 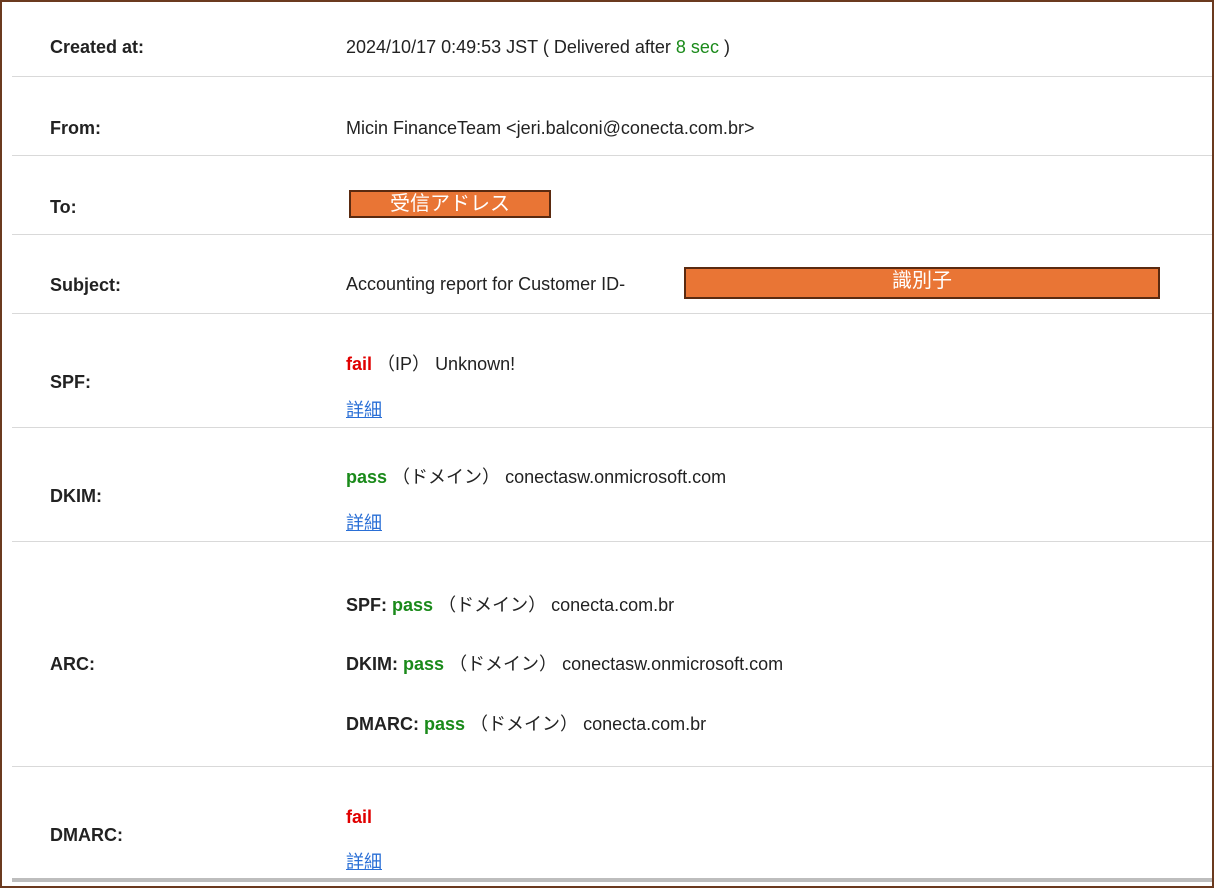 I want to click on spf-details-link: 詳細, so click(x=364, y=410).